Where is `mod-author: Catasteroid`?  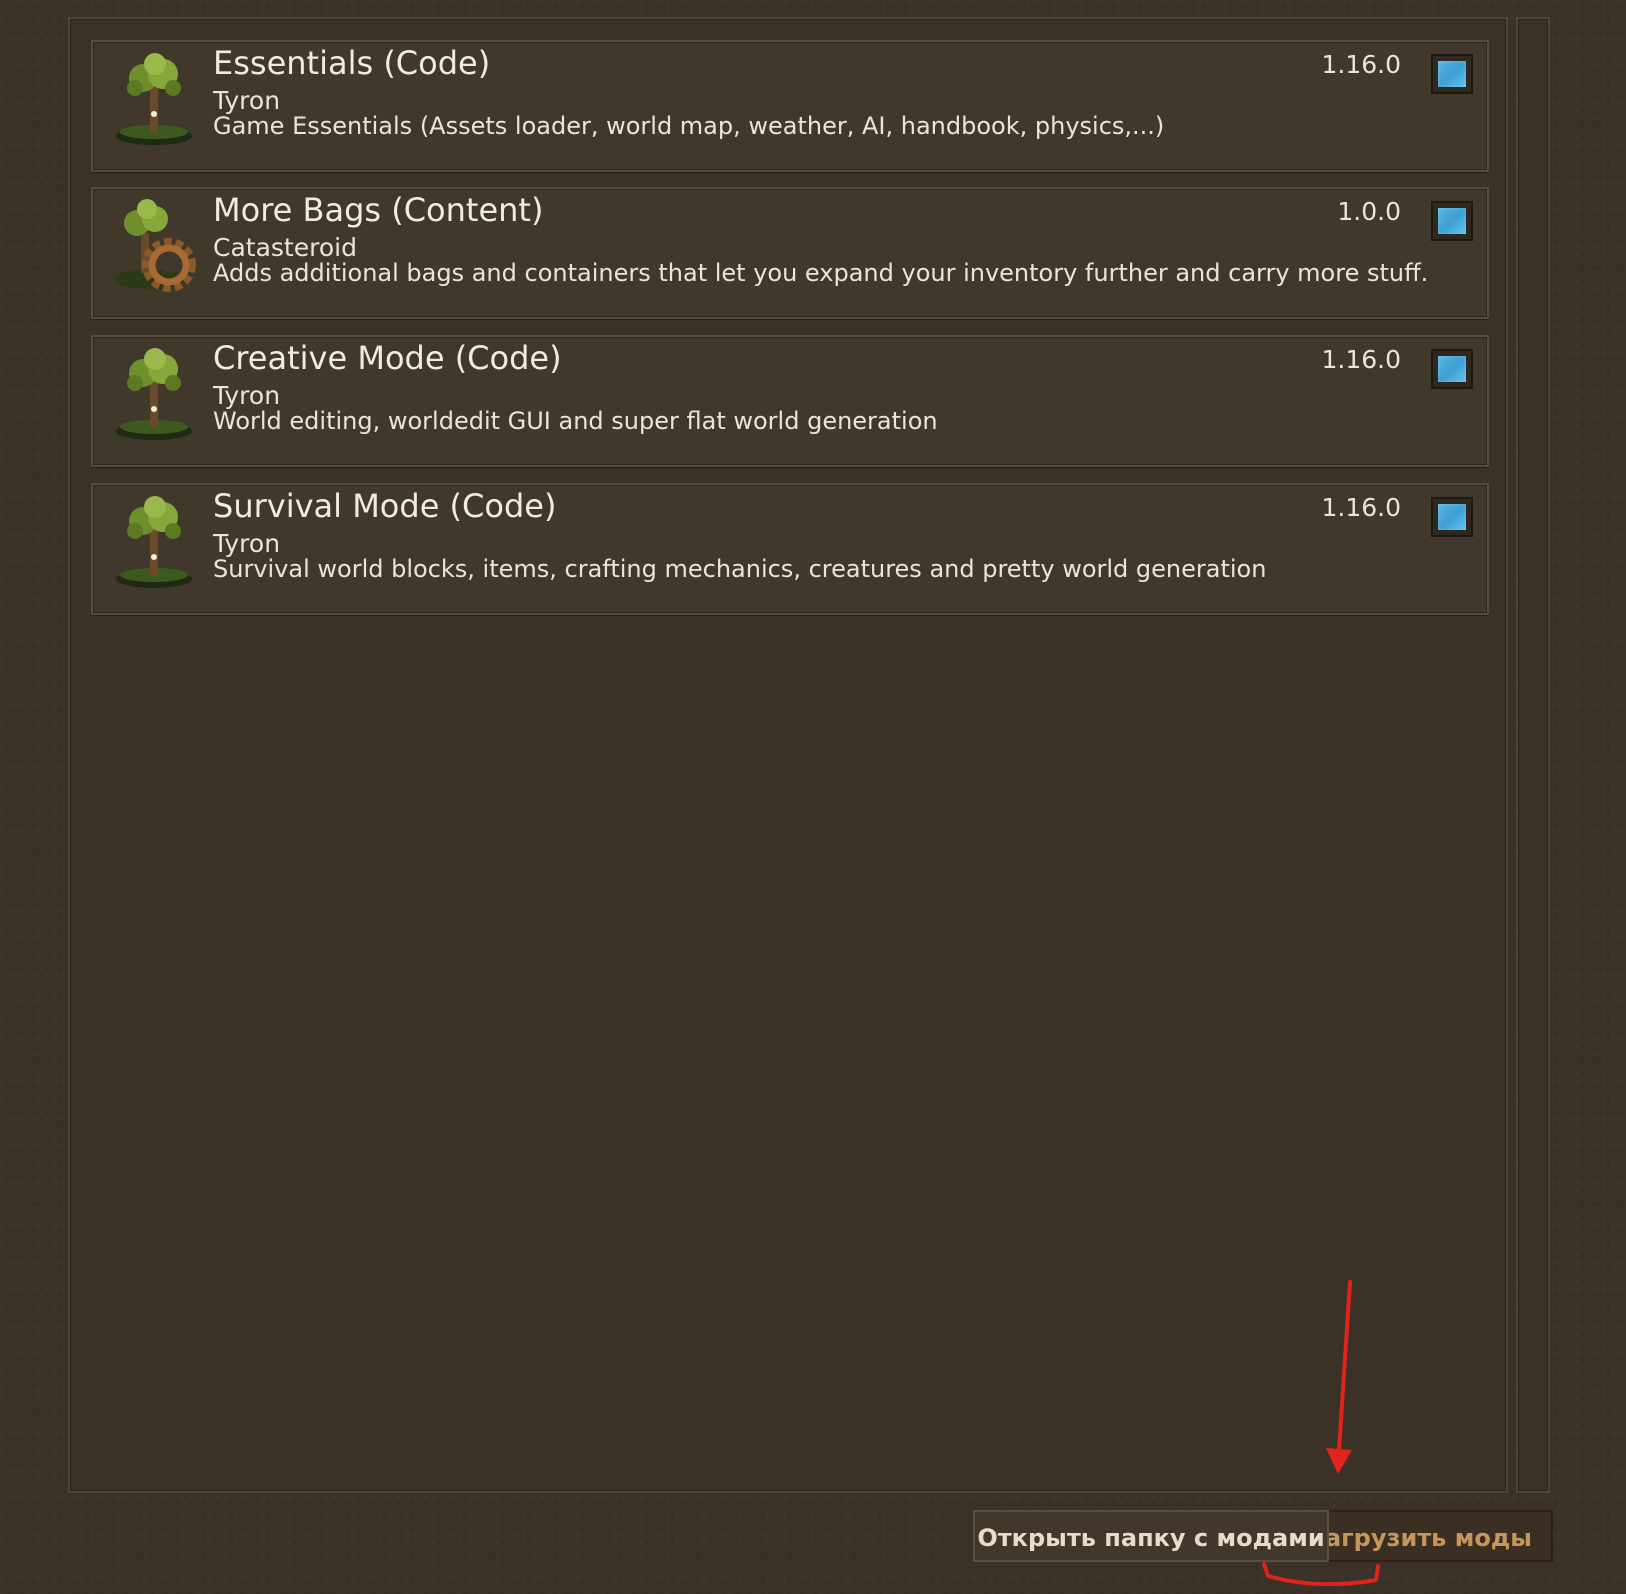
mod-author: Catasteroid is located at coordinates (285, 247).